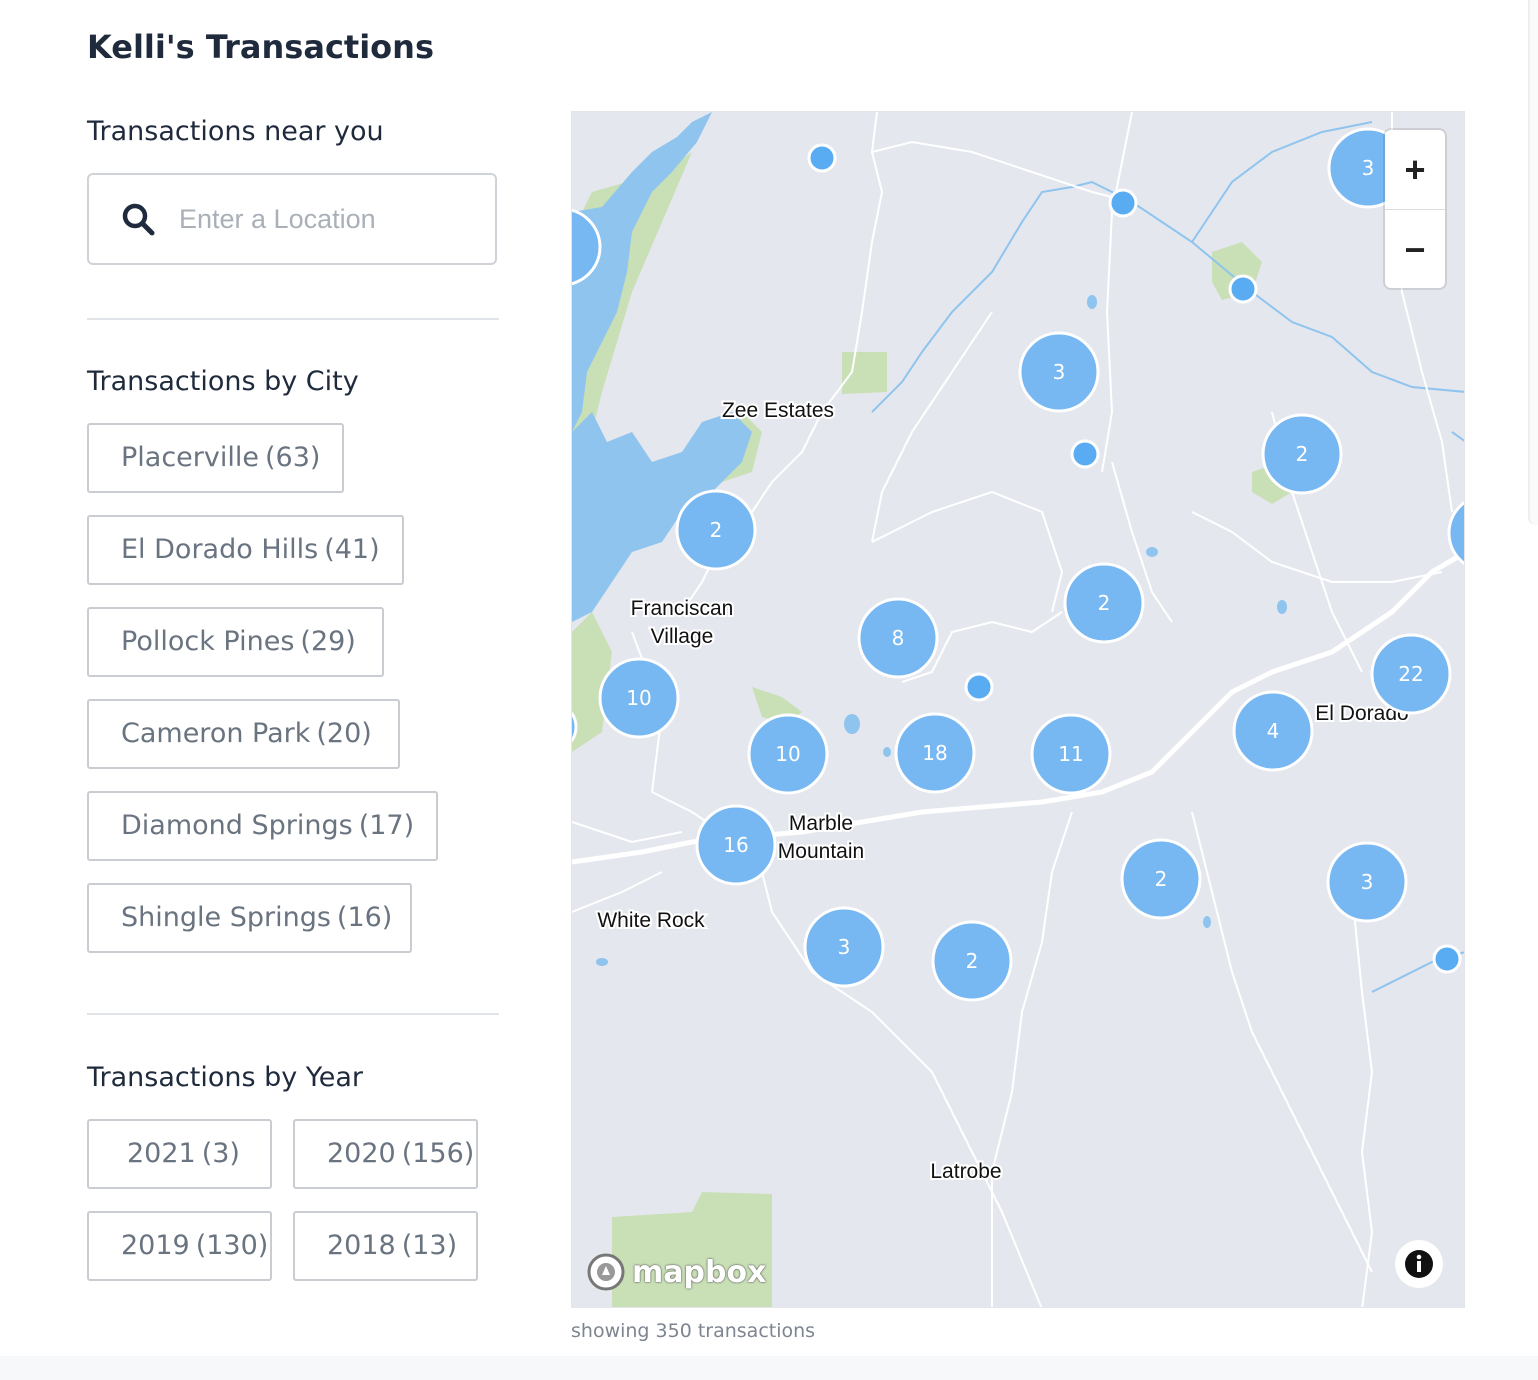 The image size is (1538, 1380). Describe the element at coordinates (329, 219) in the screenshot. I see `location-search-input` at that location.